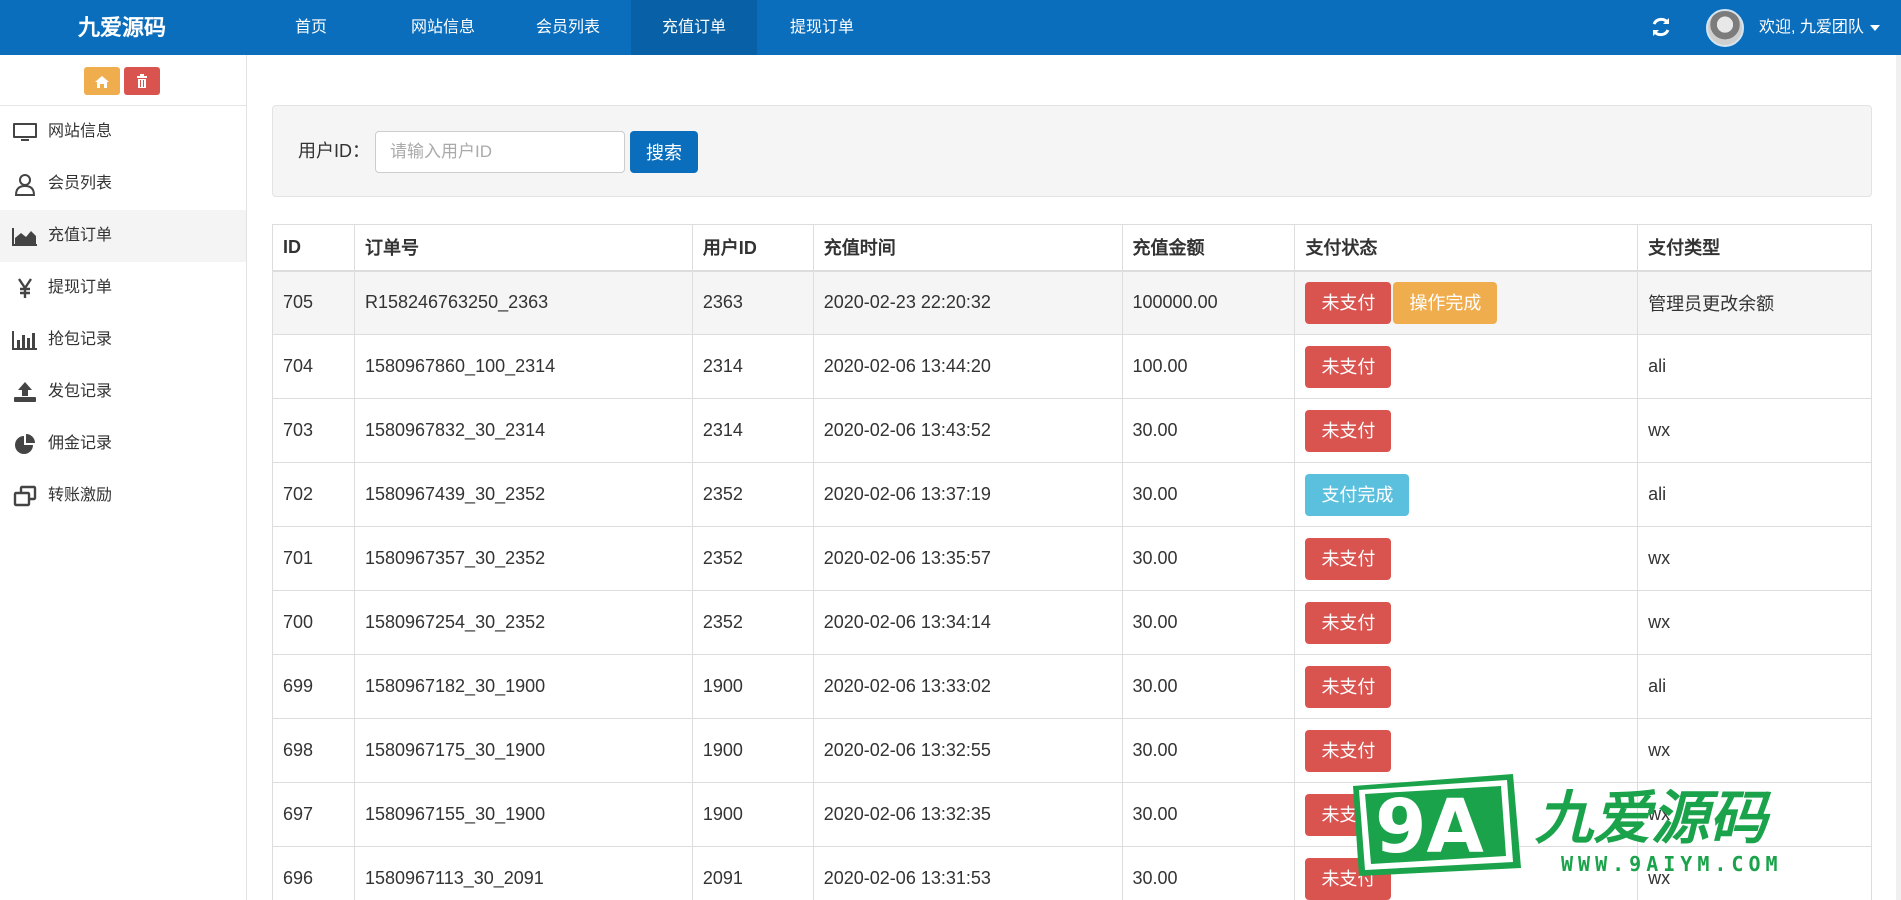 The image size is (1901, 900). I want to click on nav-item-withdraw-orders: 提现订单, so click(822, 27).